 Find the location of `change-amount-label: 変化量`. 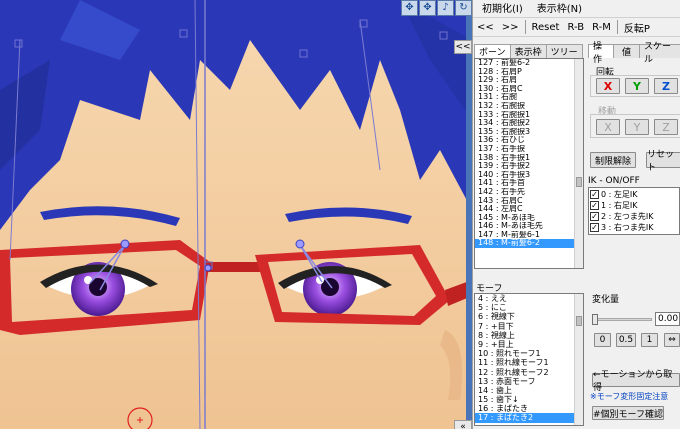

change-amount-label: 変化量 is located at coordinates (606, 300).